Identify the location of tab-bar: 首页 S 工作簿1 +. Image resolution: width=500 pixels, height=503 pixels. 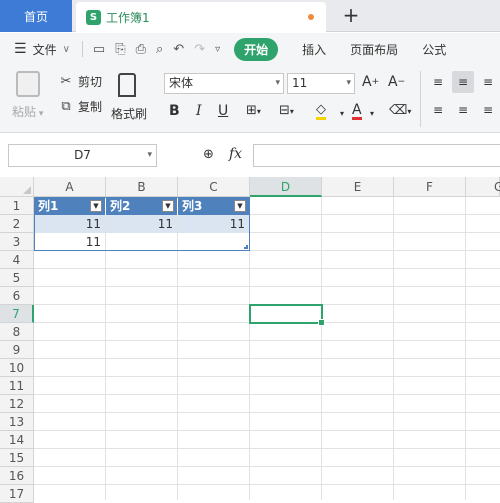
(250, 16).